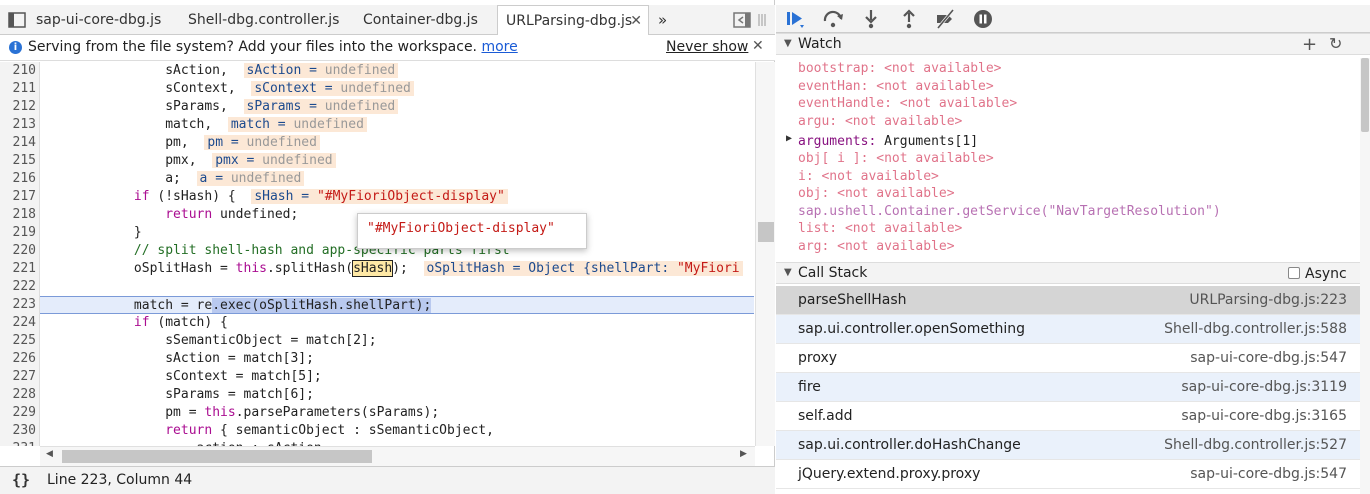 This screenshot has height=494, width=1370. Describe the element at coordinates (820, 44) in the screenshot. I see `watch-title: Watch` at that location.